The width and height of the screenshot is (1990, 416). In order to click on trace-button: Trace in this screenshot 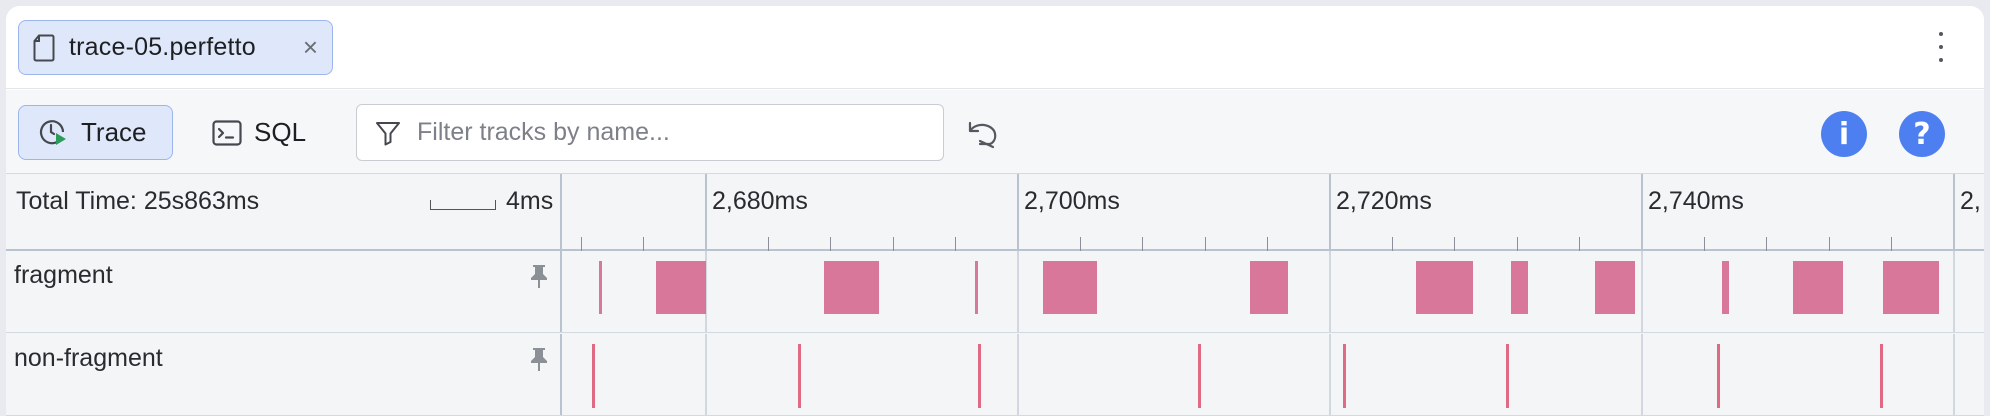, I will do `click(95, 132)`.